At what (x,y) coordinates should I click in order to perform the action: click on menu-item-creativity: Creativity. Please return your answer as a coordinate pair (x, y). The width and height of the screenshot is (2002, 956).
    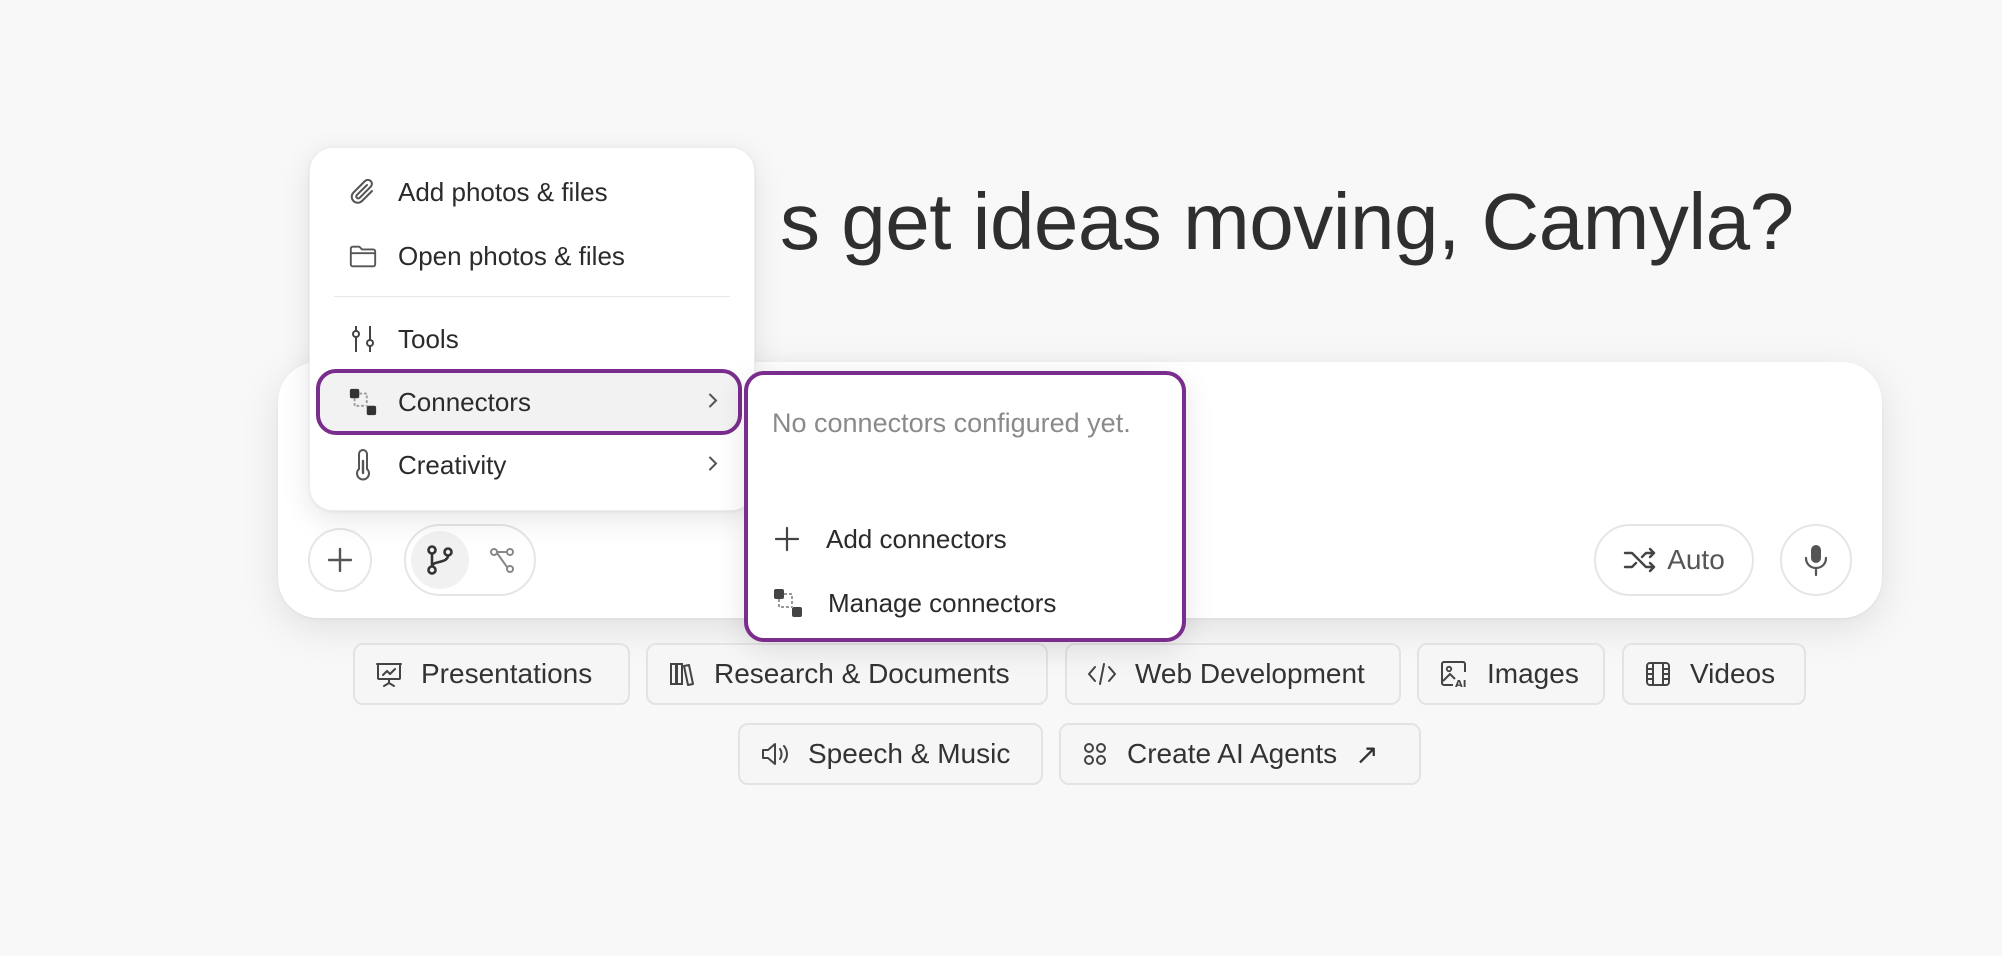
    Looking at the image, I should click on (529, 465).